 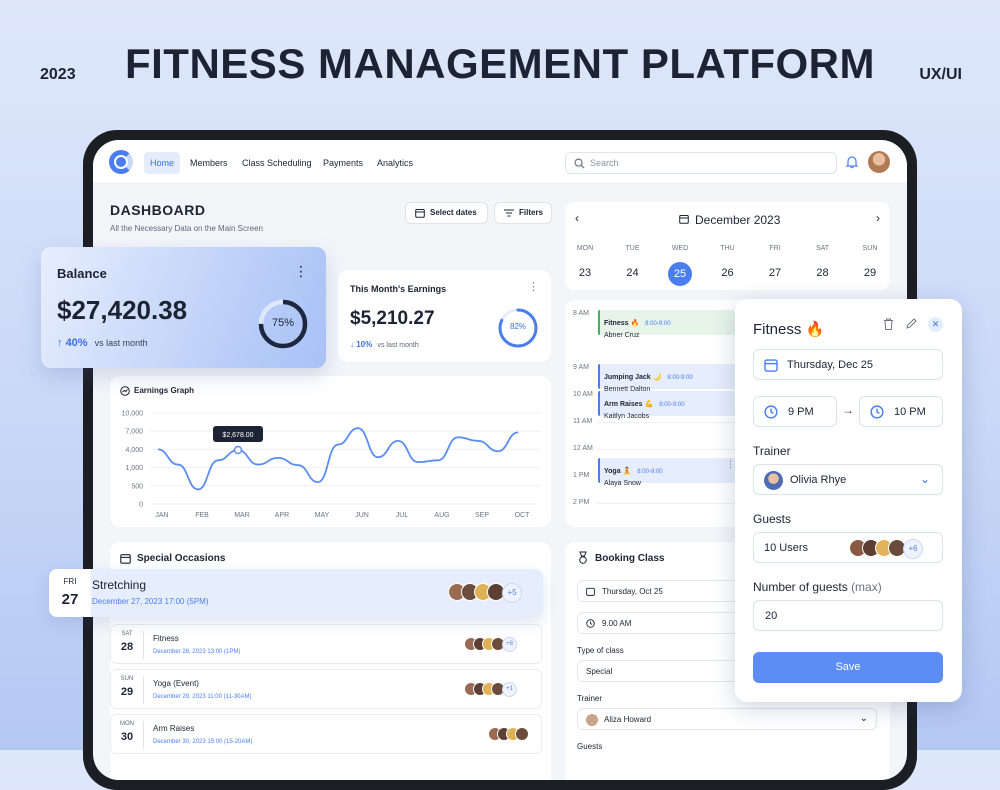 What do you see at coordinates (633, 248) in the screenshot?
I see `calendar-weekday: TUE` at bounding box center [633, 248].